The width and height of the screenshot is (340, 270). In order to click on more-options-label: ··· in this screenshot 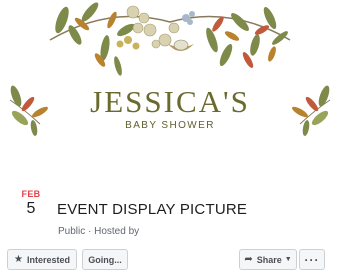, I will do `click(312, 259)`.